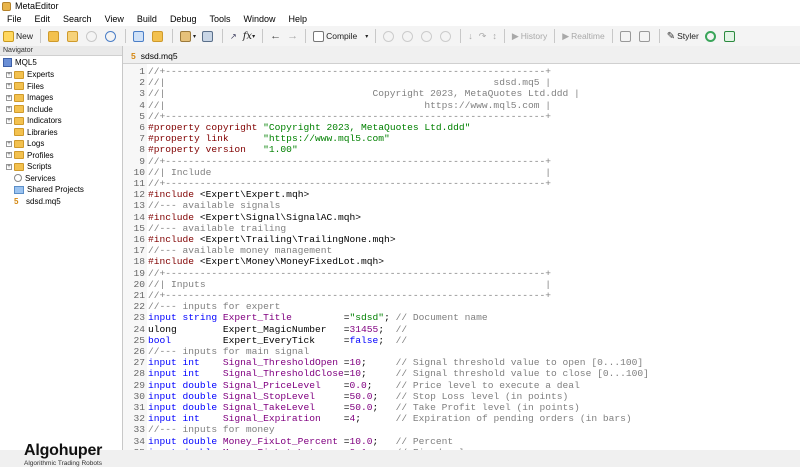 This screenshot has height=467, width=800. Describe the element at coordinates (146, 19) in the screenshot. I see `menu-build: Build` at that location.